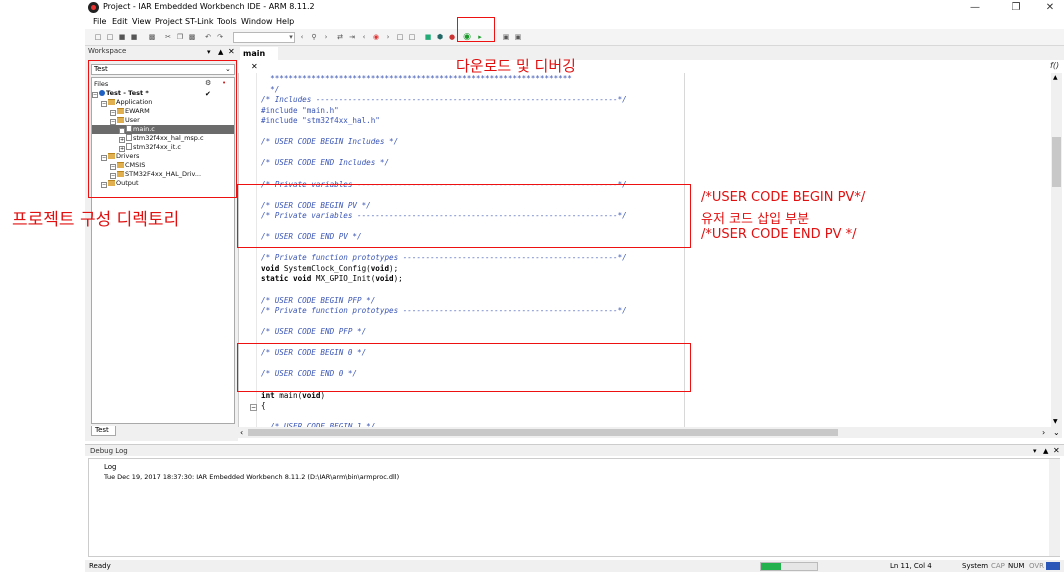  Describe the element at coordinates (1037, 566) in the screenshot. I see `status-ovr: OVR` at that location.